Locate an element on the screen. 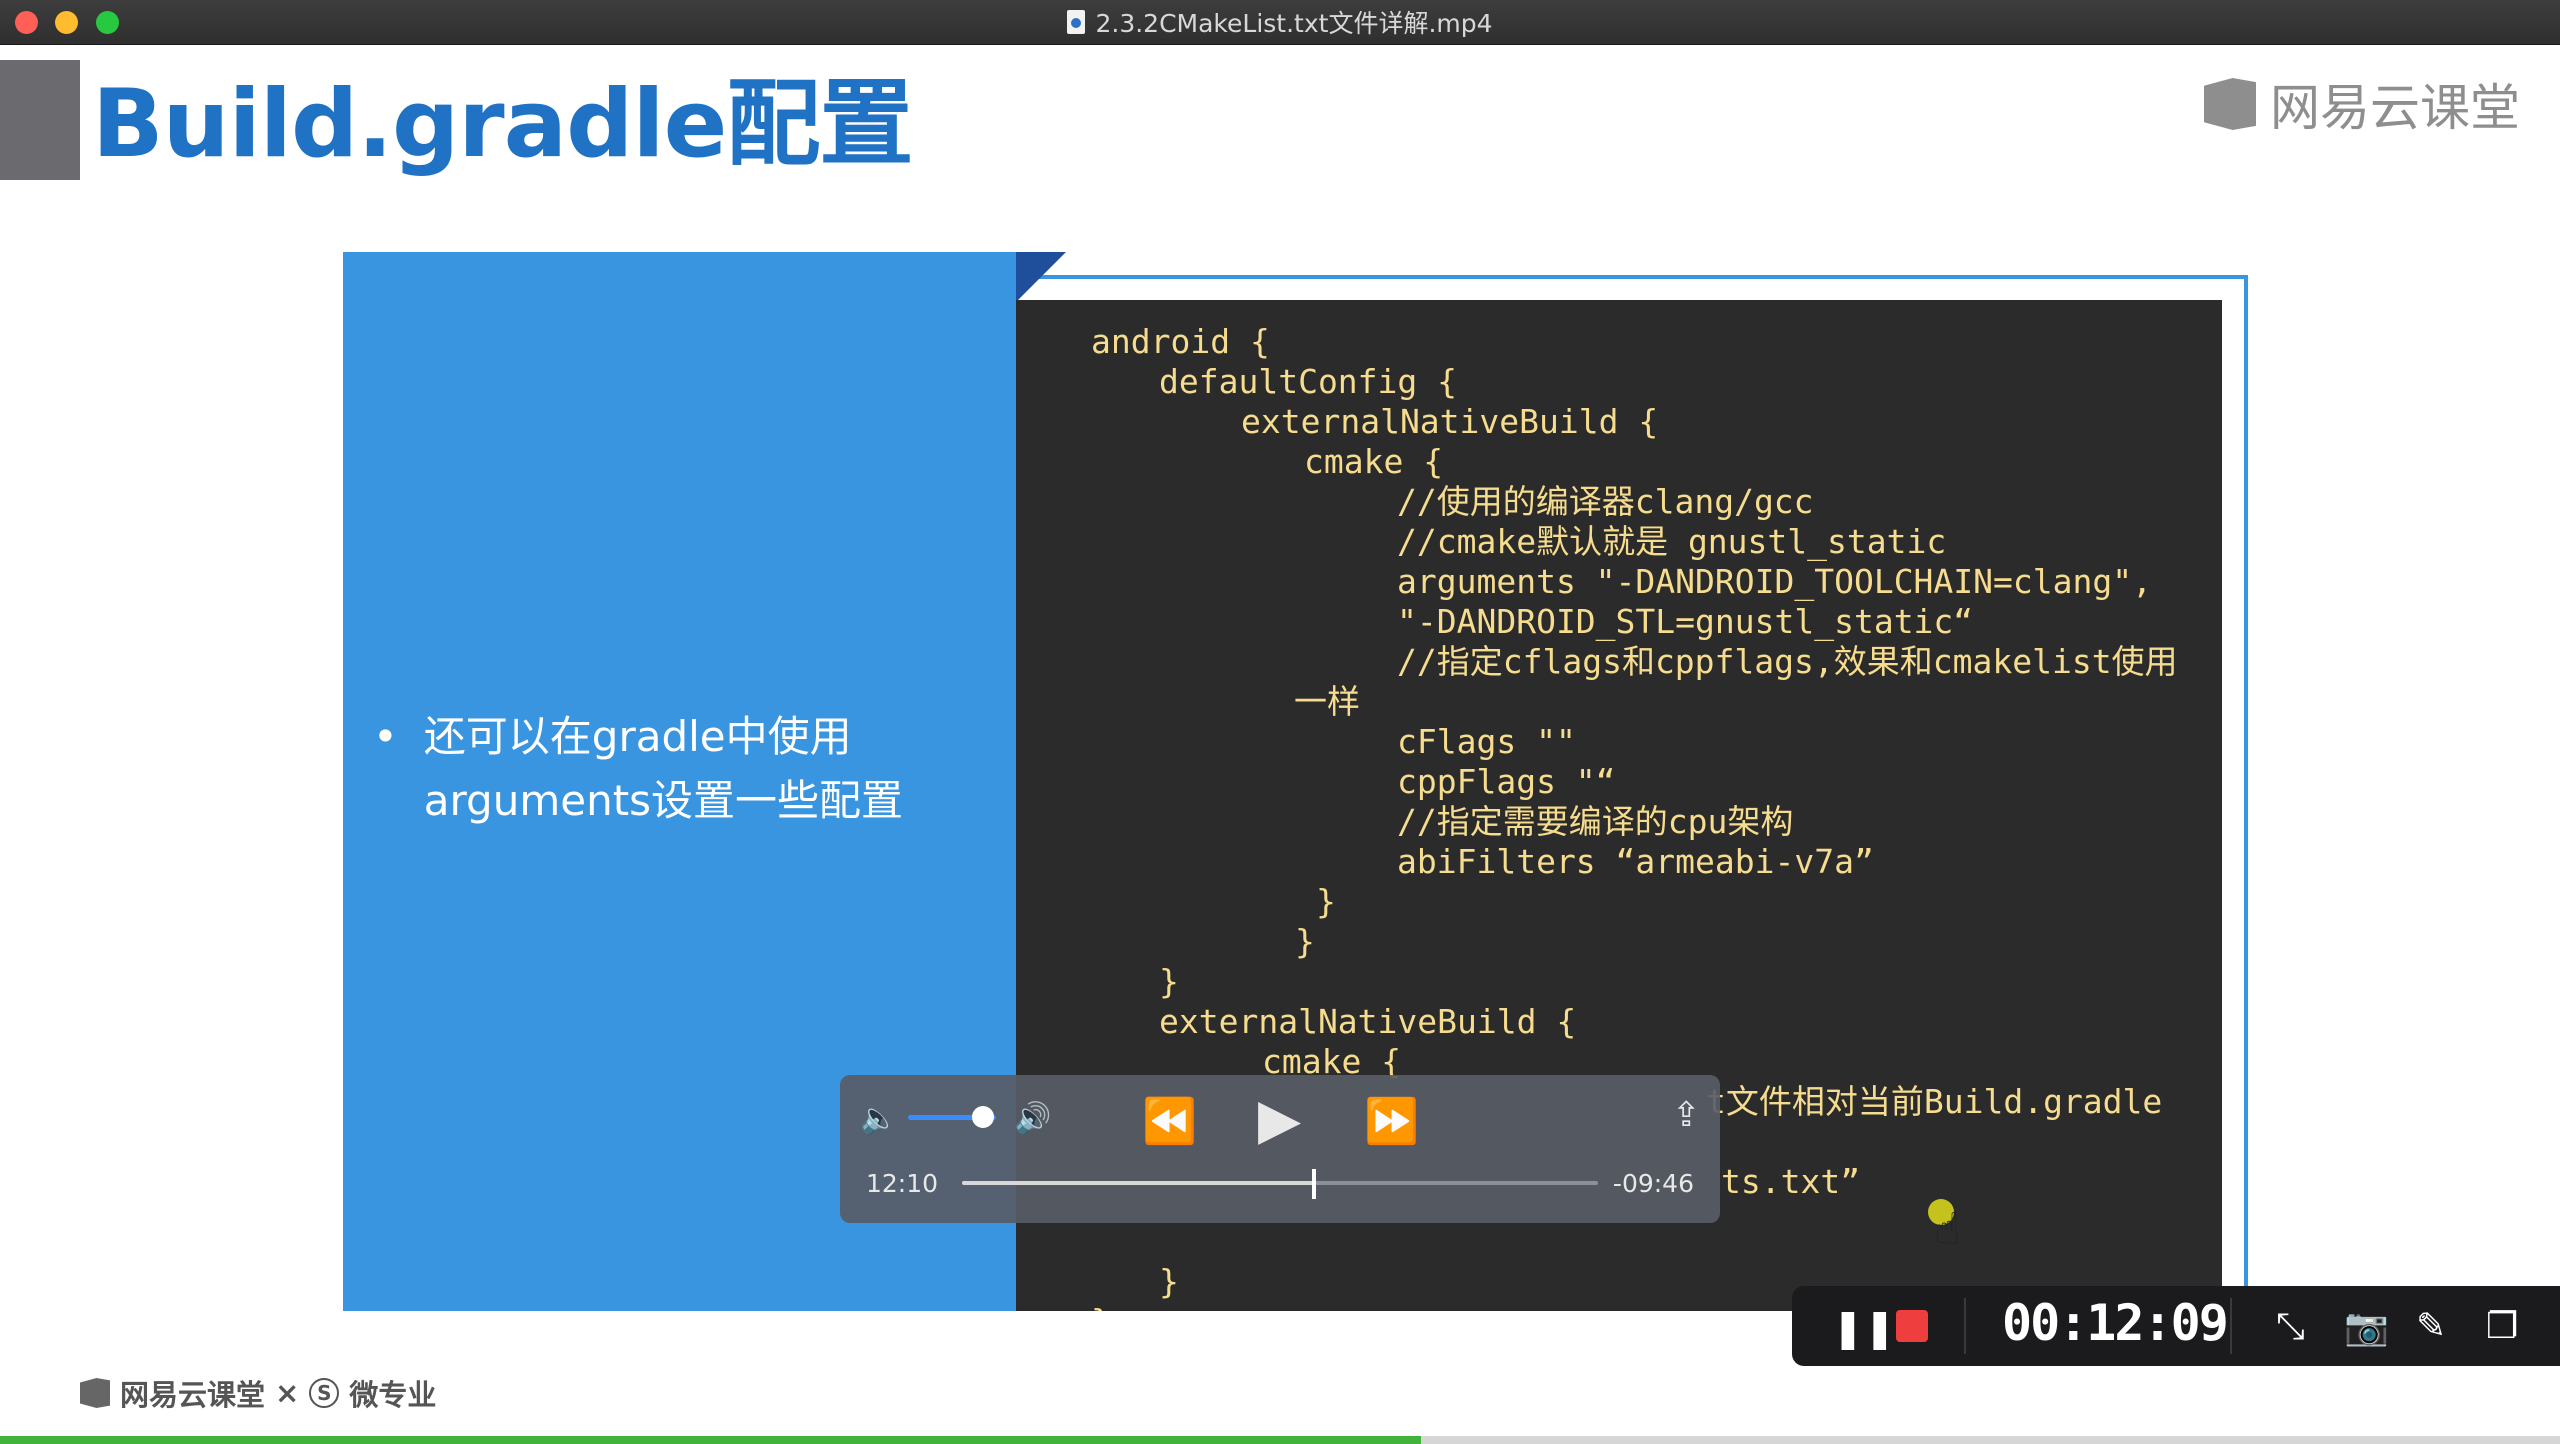 This screenshot has height=1444, width=2560. code-line: "-DANDROID_STL=gnustl_static“ is located at coordinates (1685, 621).